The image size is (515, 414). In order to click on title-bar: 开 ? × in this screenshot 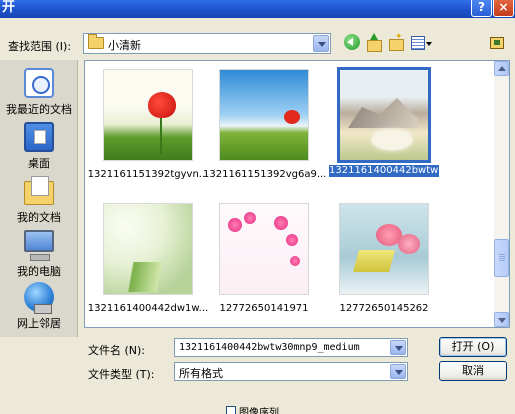, I will do `click(257, 9)`.